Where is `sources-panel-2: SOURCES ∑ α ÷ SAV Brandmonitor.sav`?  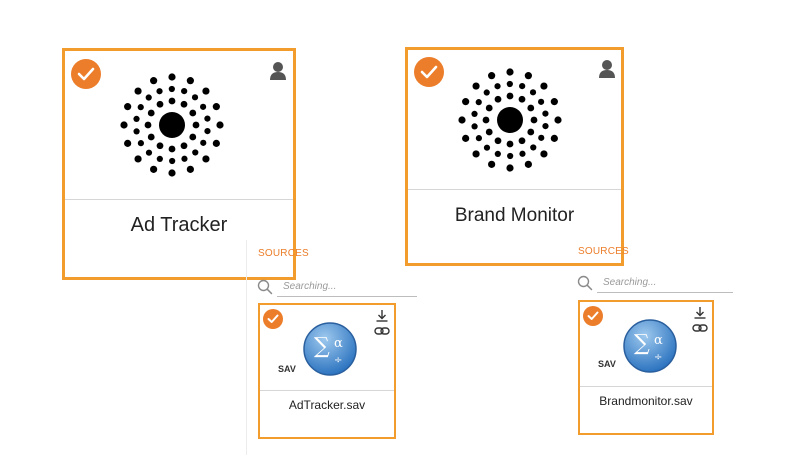
sources-panel-2: SOURCES ∑ α ÷ SAV Brandmonitor.sav is located at coordinates (657, 342).